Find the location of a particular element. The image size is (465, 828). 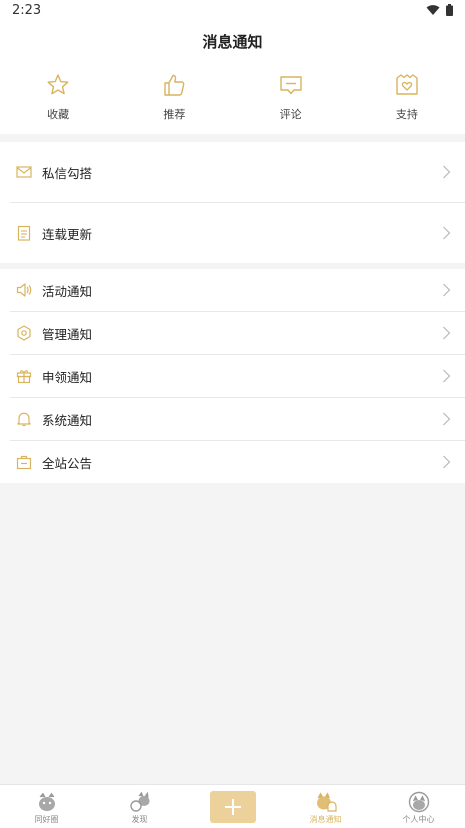

hexagon-icon is located at coordinates (24, 333).